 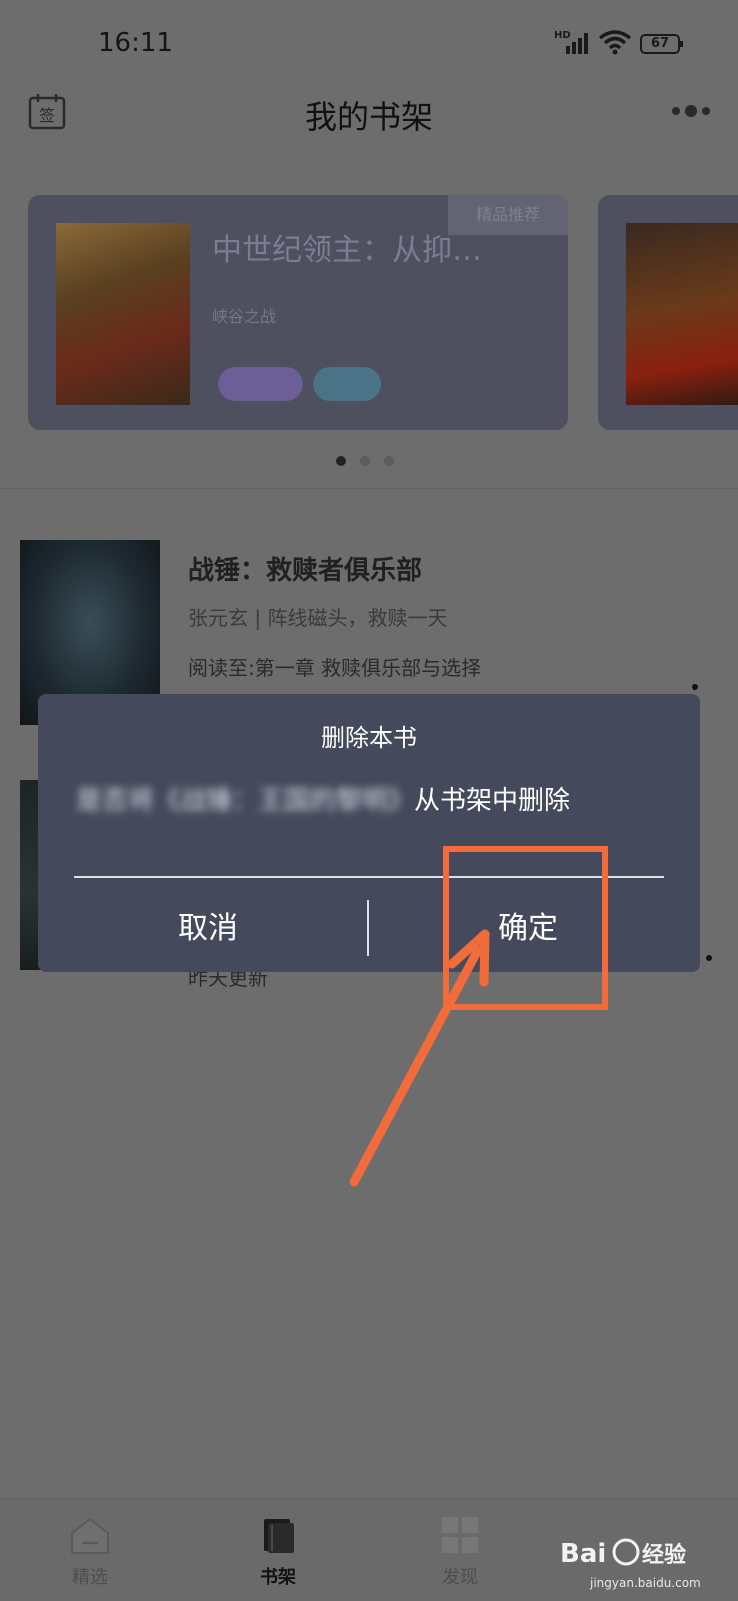 I want to click on tab-discover: 发现, so click(x=460, y=1550).